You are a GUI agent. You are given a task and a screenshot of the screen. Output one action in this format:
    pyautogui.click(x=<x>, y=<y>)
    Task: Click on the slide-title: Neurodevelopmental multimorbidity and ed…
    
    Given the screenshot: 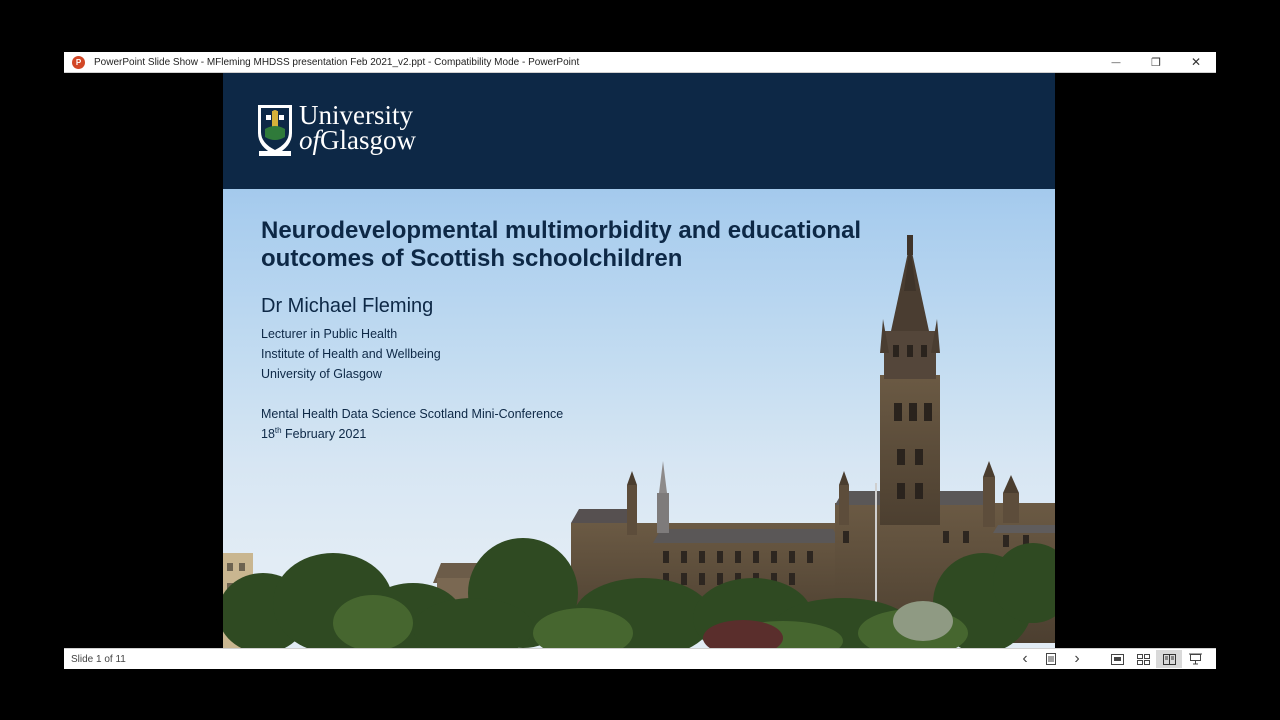 What is the action you would take?
    pyautogui.click(x=561, y=244)
    